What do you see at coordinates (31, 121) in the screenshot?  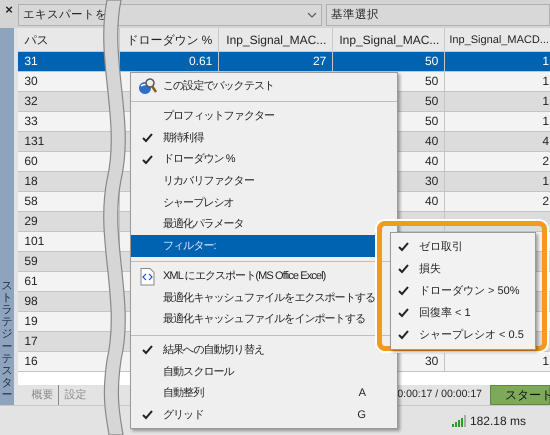 I see `table-cell: 33` at bounding box center [31, 121].